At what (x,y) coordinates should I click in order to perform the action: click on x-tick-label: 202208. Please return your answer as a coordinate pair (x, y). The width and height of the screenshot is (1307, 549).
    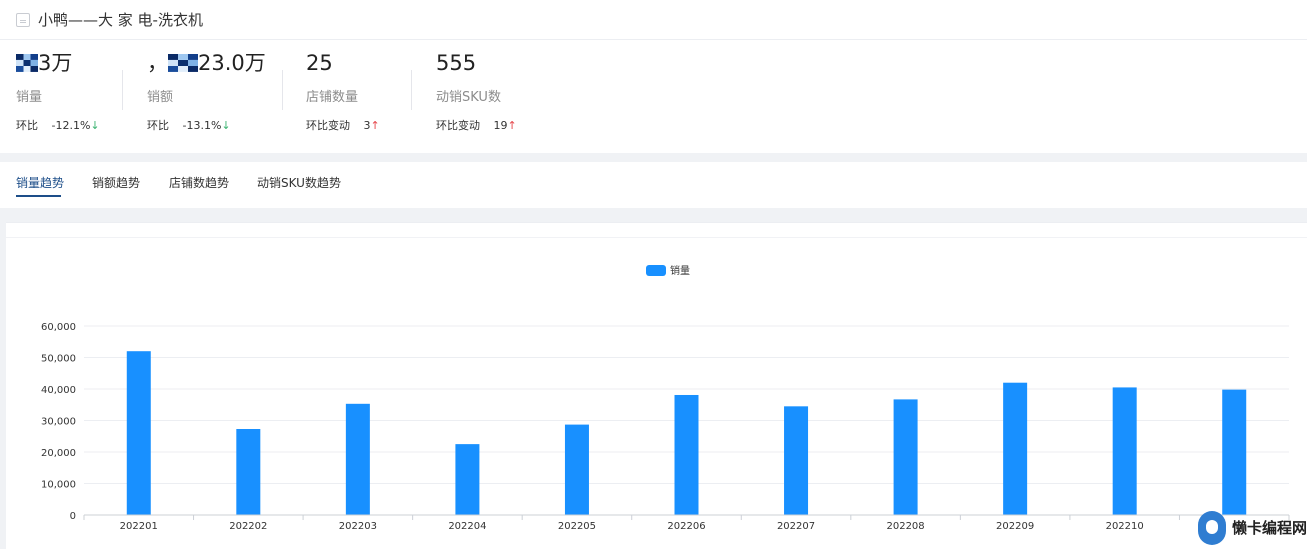
    Looking at the image, I should click on (905, 526).